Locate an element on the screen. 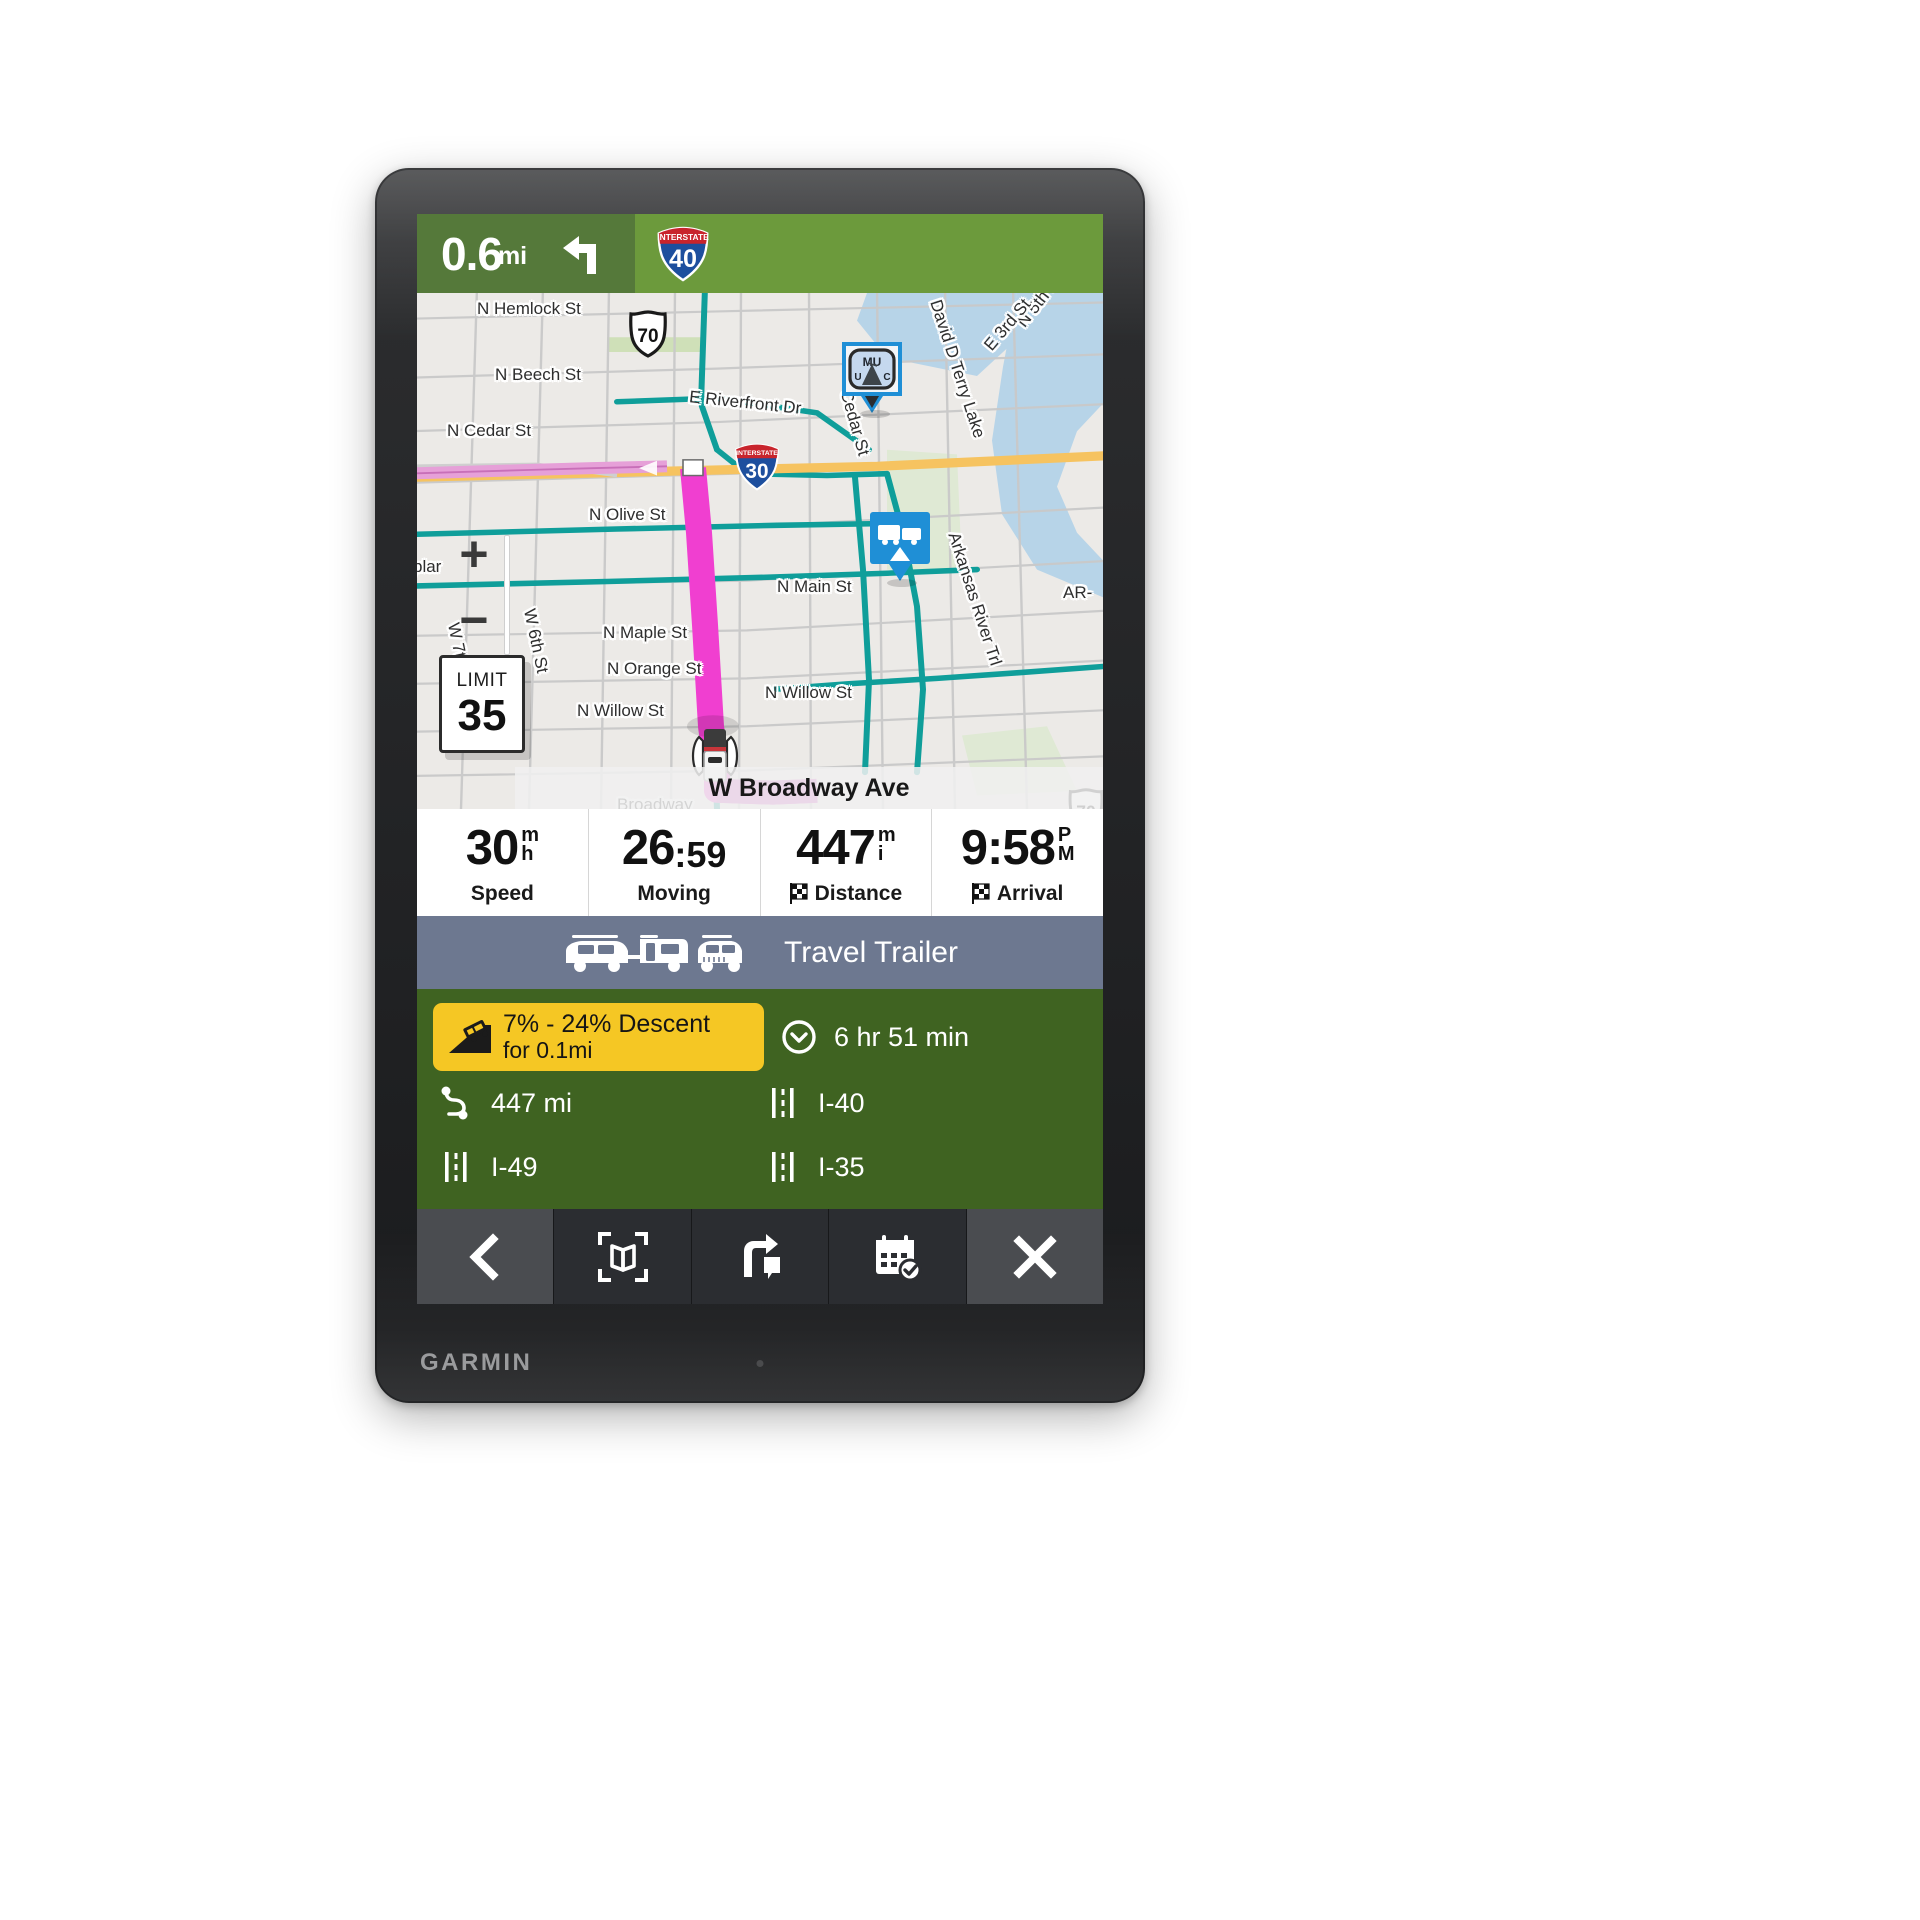 This screenshot has height=1920, width=1920. arrival-meridiem-top: P is located at coordinates (1064, 834).